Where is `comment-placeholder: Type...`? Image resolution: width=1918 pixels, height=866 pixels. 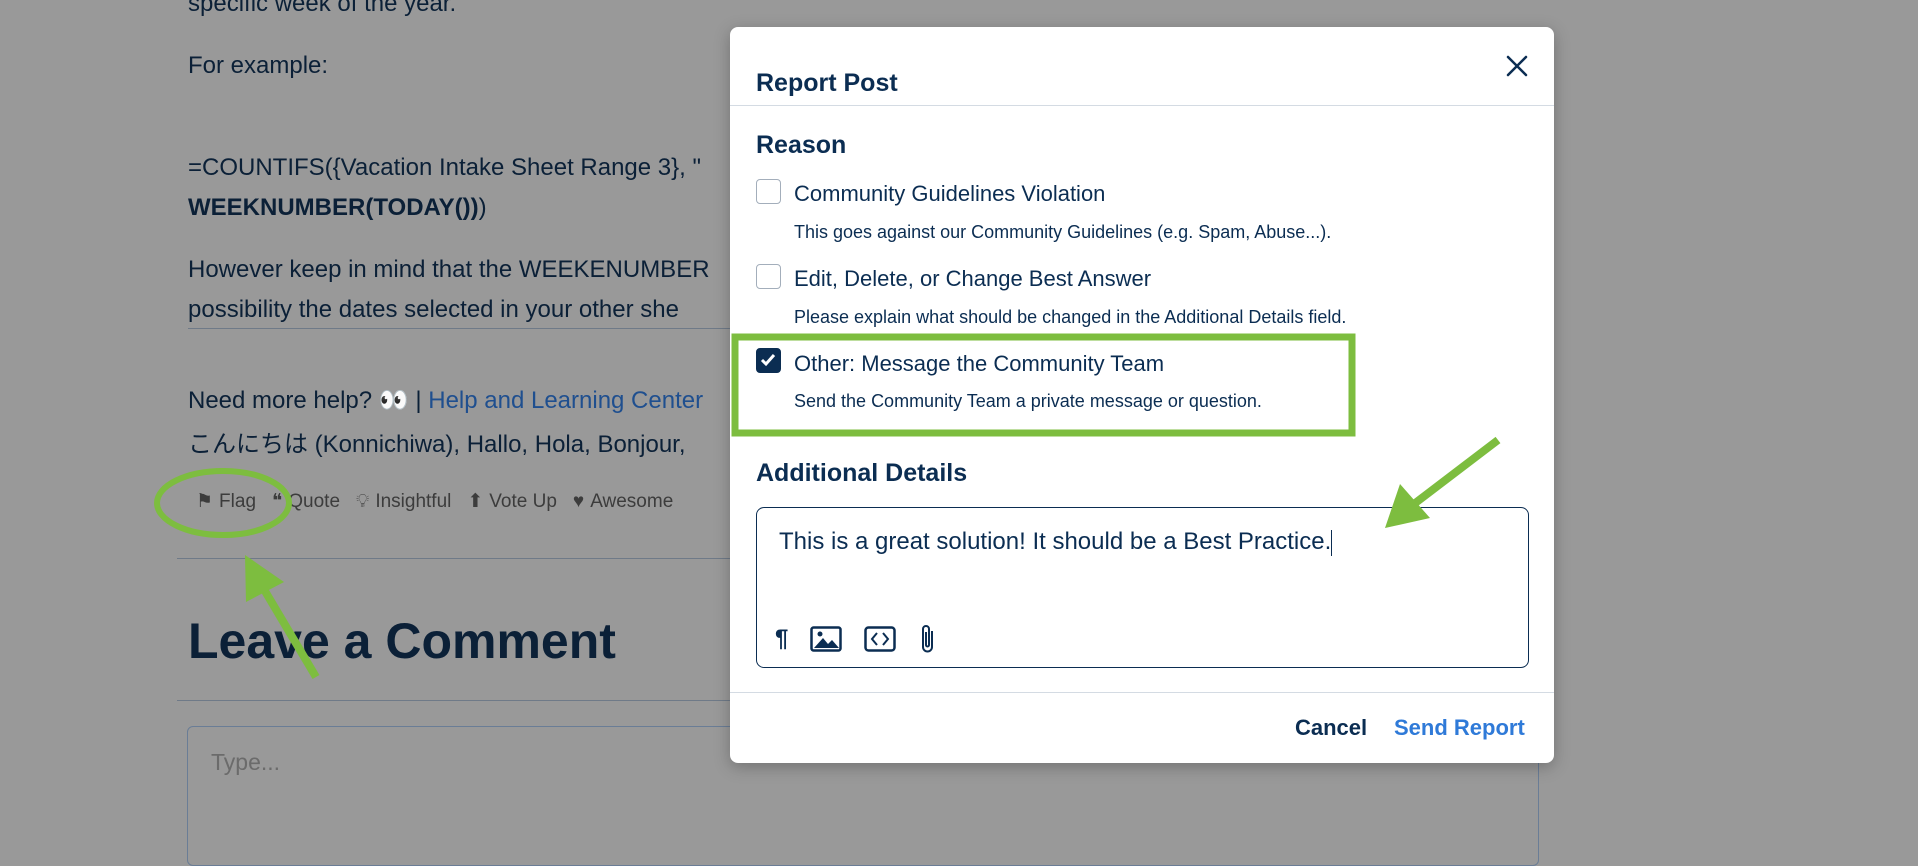
comment-placeholder: Type... is located at coordinates (246, 762).